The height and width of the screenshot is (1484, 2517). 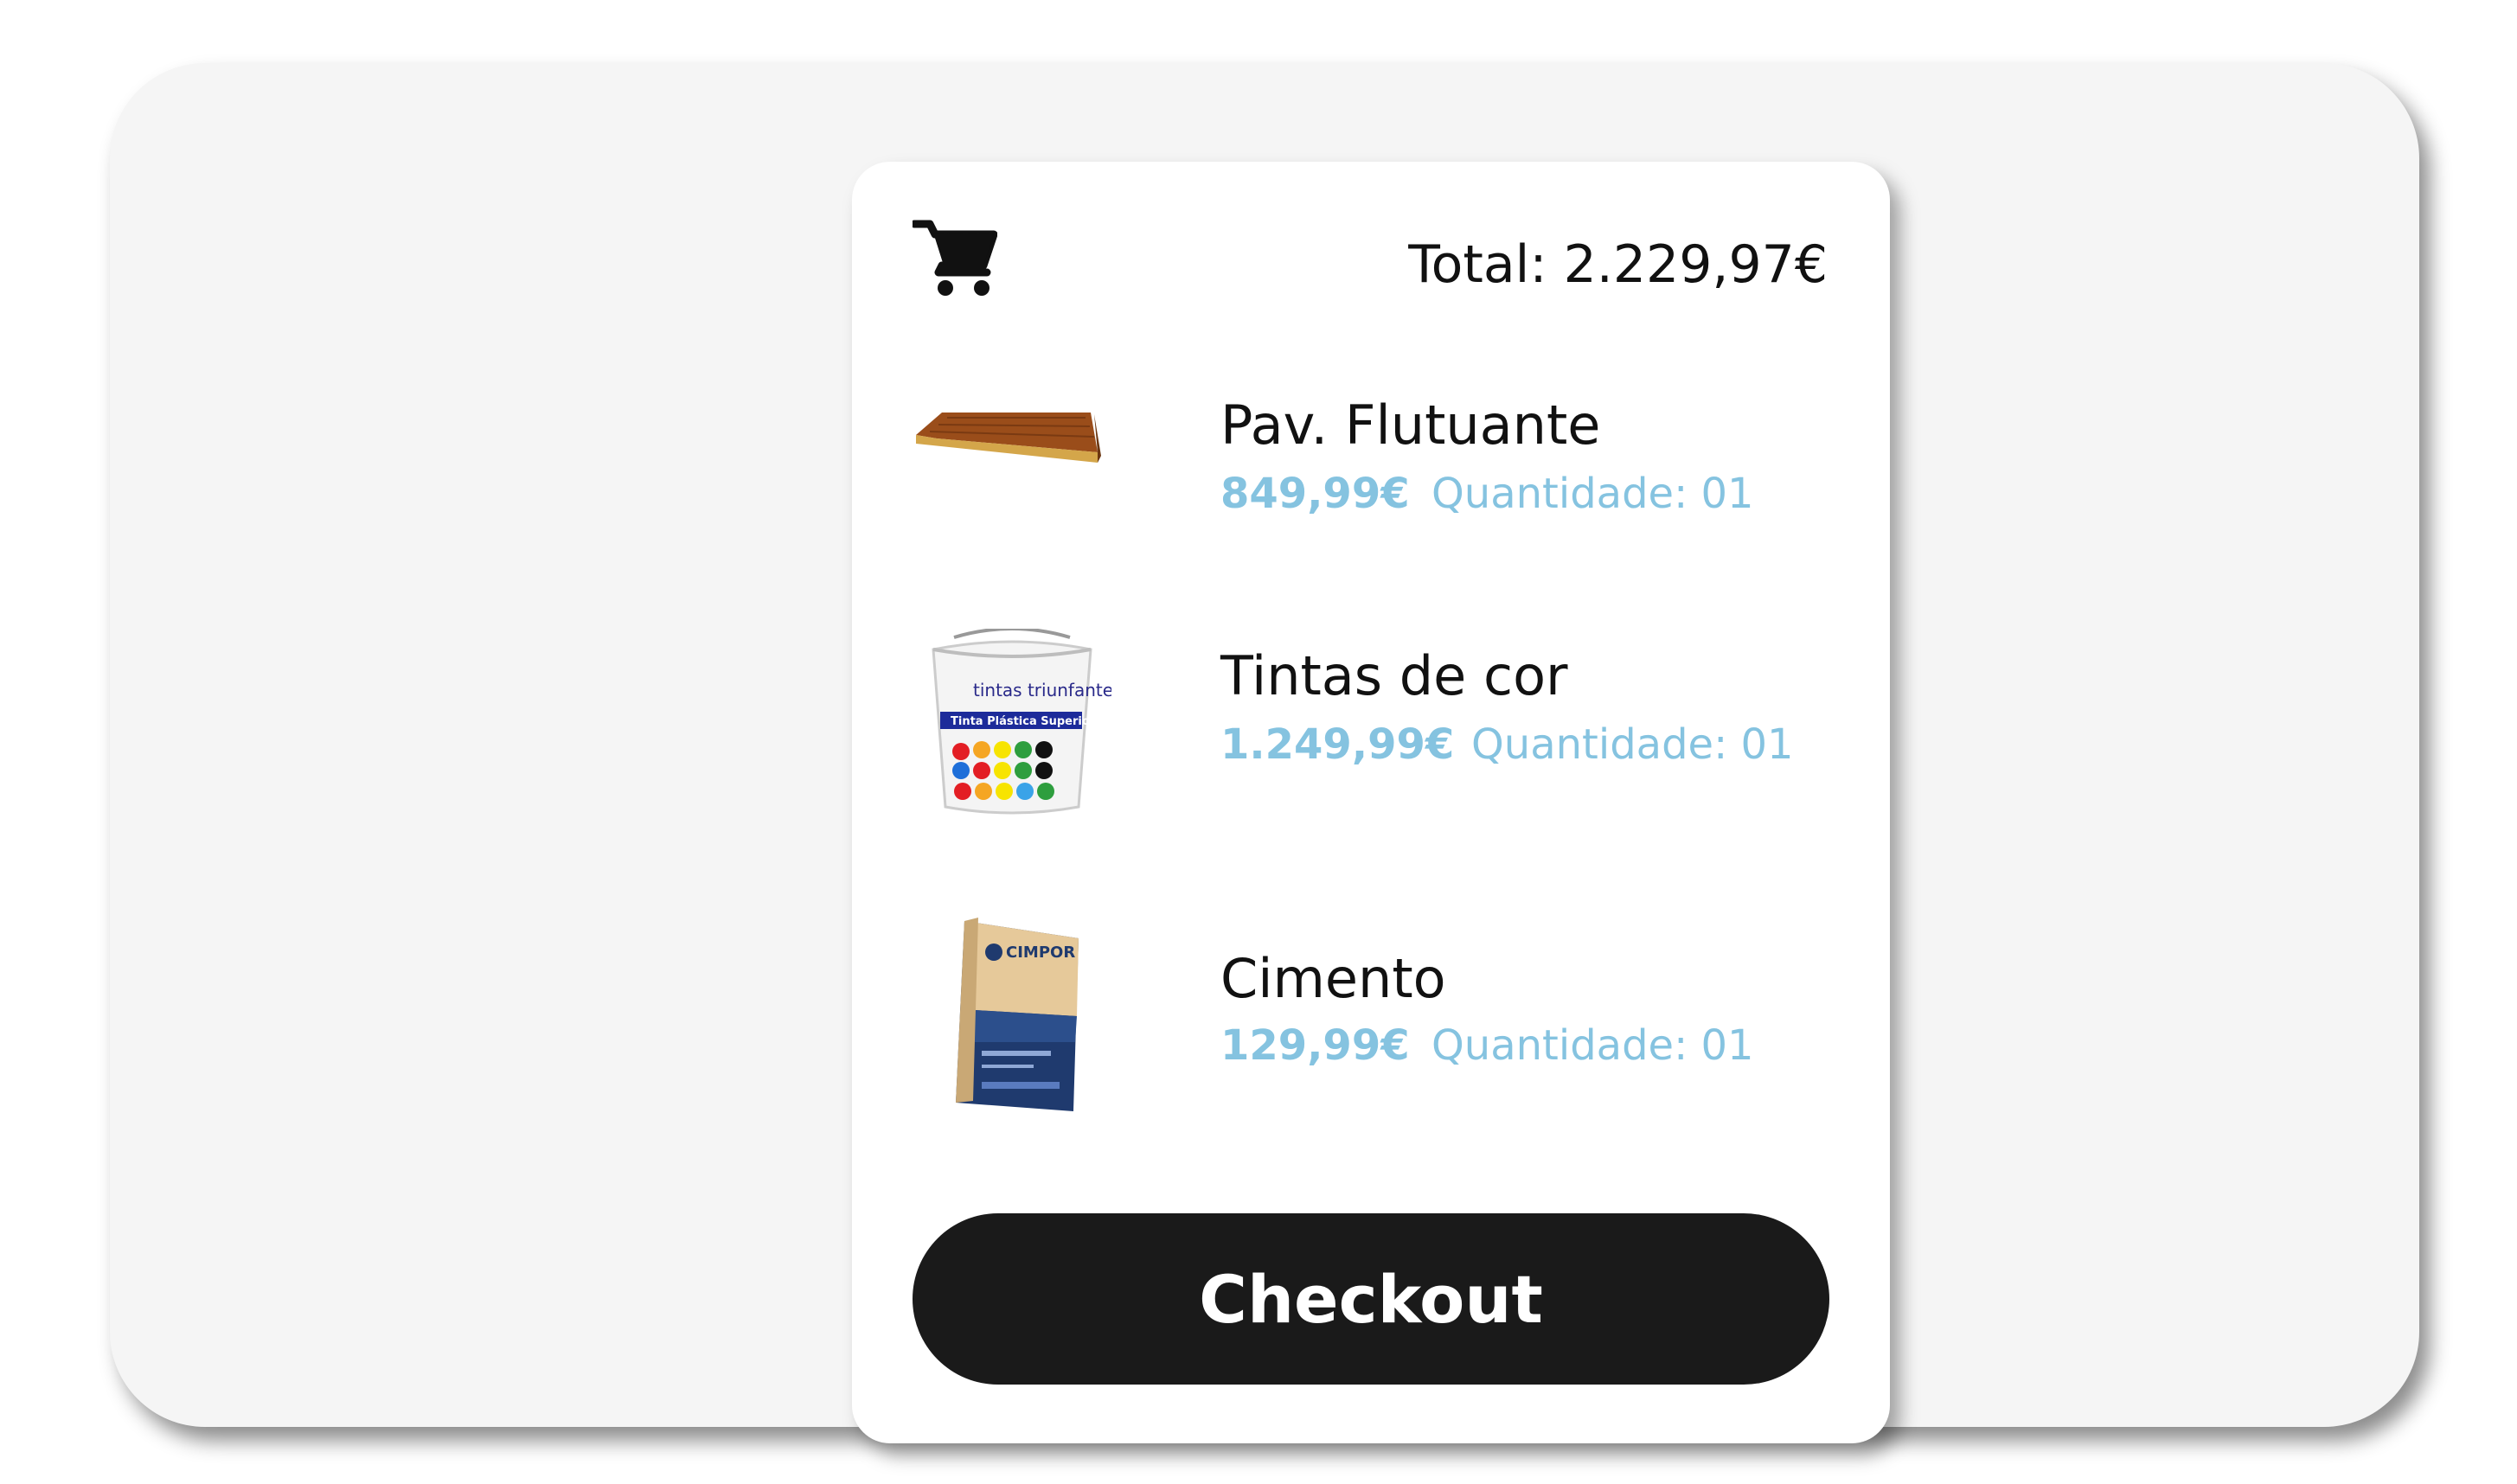 I want to click on item-name: Pav. Flutuante, so click(x=1410, y=425).